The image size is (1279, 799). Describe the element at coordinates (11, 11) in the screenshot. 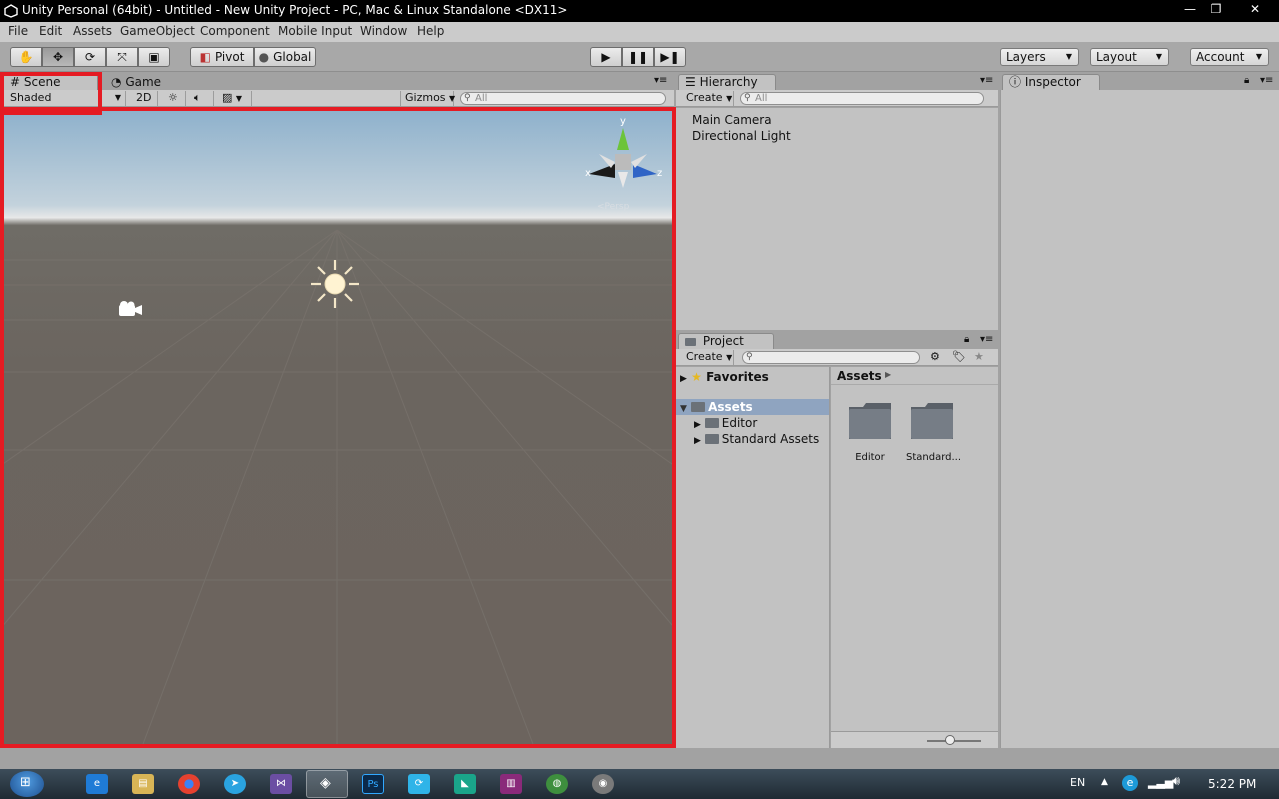

I see `unity-logo-icon` at that location.